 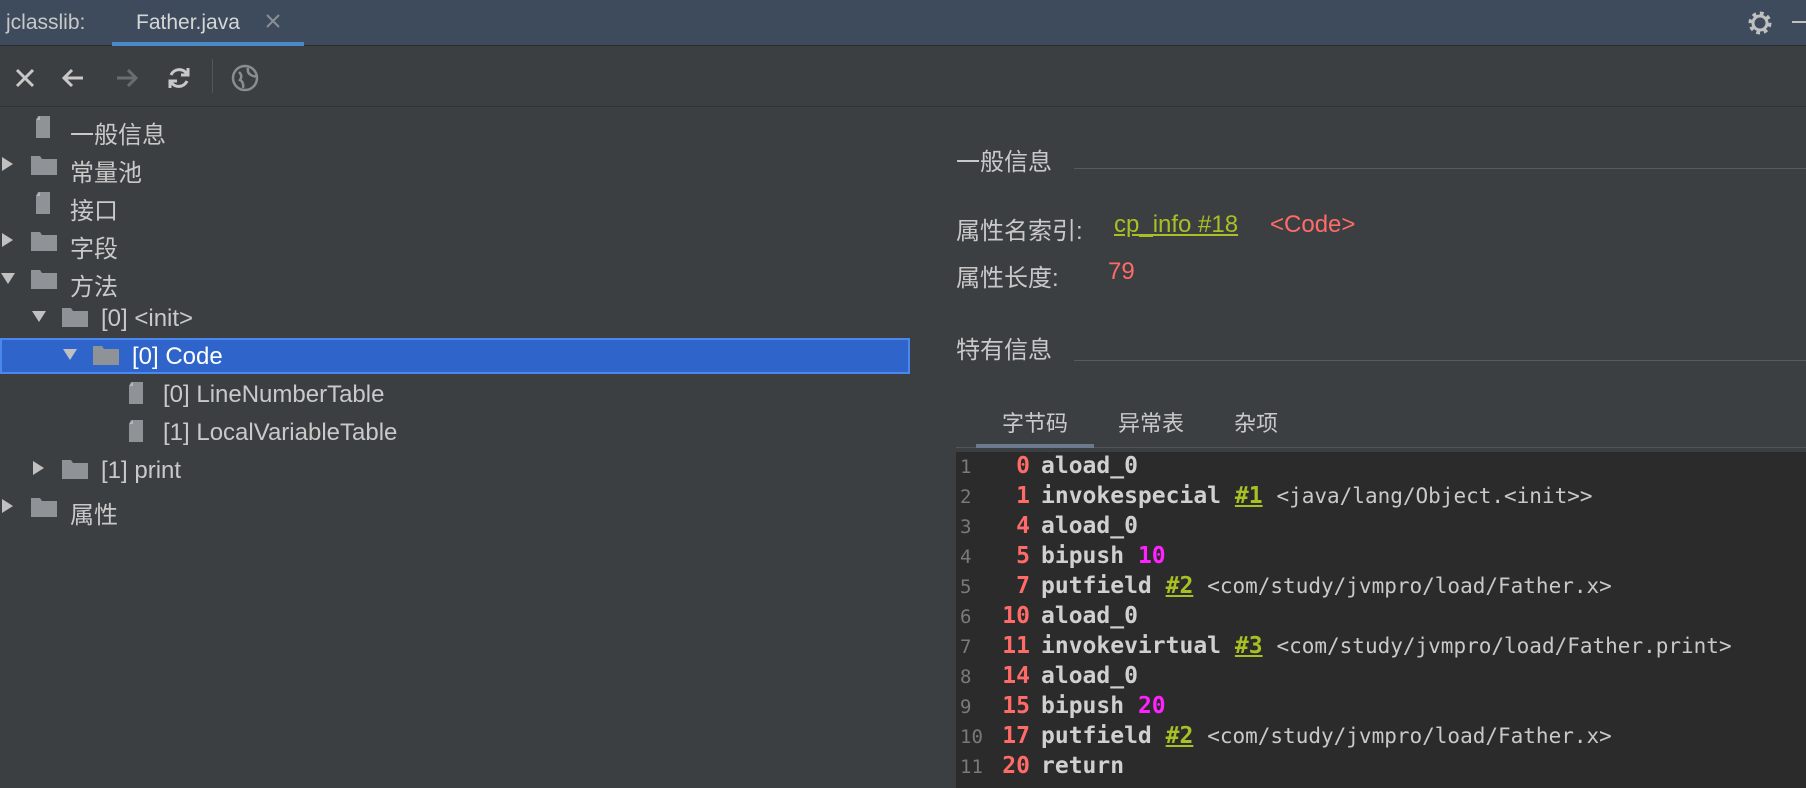 I want to click on active-tab-indicator, so click(x=208, y=44).